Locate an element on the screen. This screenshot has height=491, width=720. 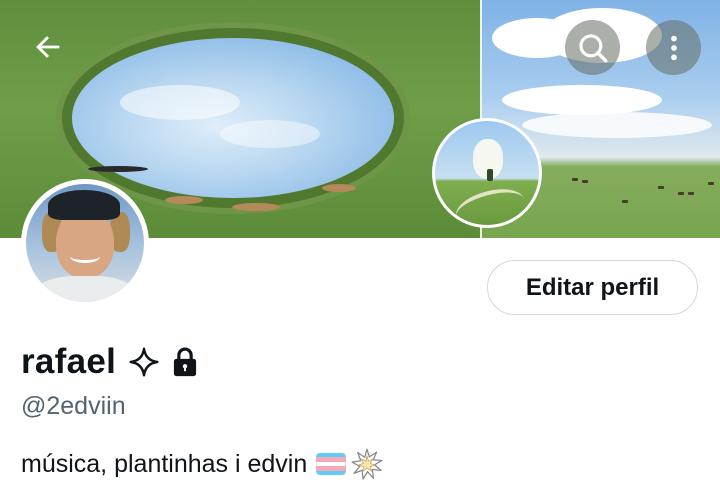
avatar is located at coordinates (85, 243).